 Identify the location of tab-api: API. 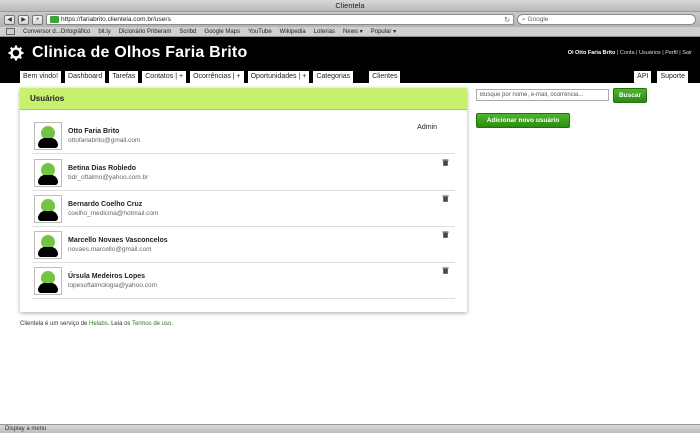
(643, 77).